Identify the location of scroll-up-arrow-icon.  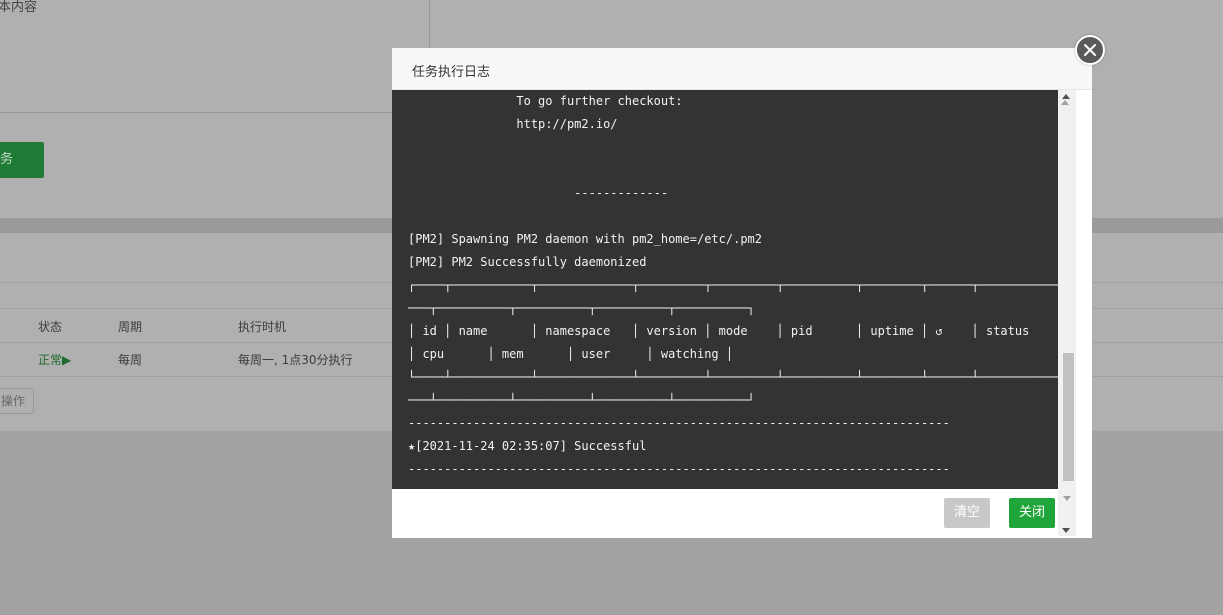
(1066, 96).